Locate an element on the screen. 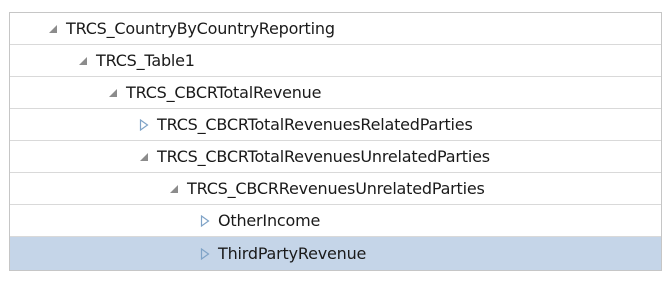  tree-row-other-income: OtherIncome is located at coordinates (335, 221).